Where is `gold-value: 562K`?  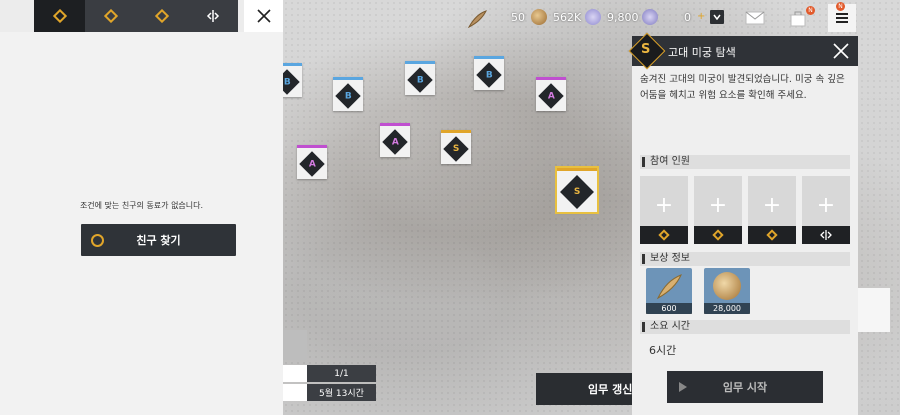
gold-value: 562K is located at coordinates (567, 17).